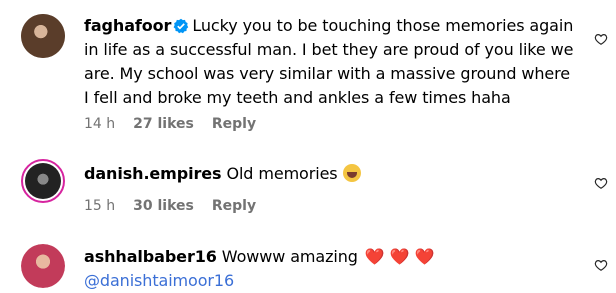 The image size is (616, 293). I want to click on comment-time: 15 h, so click(100, 206).